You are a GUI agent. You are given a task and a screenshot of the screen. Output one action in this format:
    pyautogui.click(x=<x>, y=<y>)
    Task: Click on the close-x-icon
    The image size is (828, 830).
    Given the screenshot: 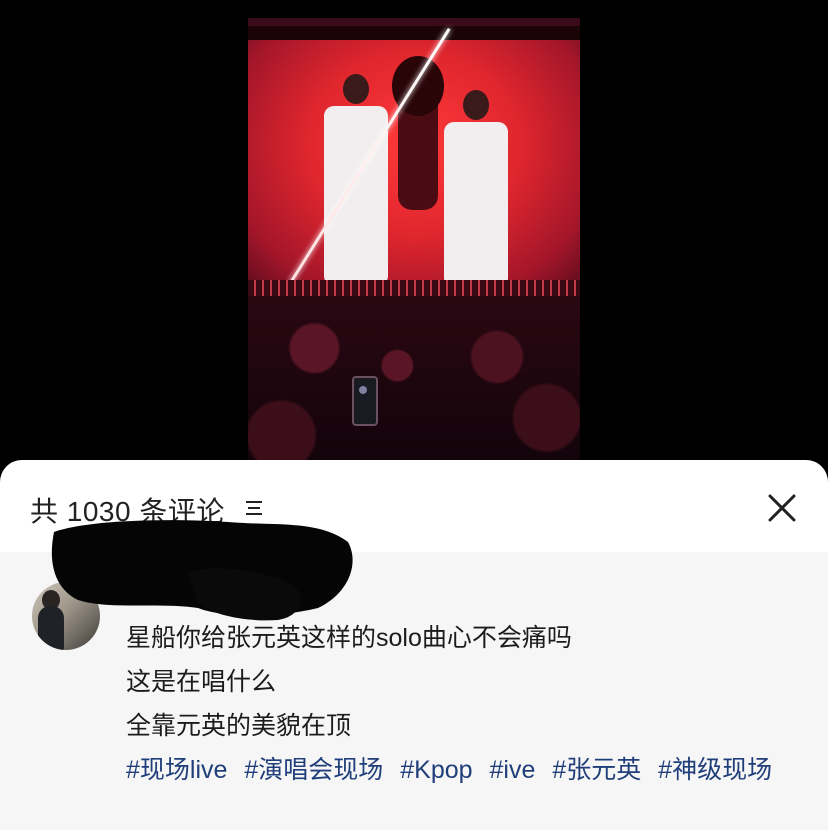 What is the action you would take?
    pyautogui.click(x=782, y=508)
    